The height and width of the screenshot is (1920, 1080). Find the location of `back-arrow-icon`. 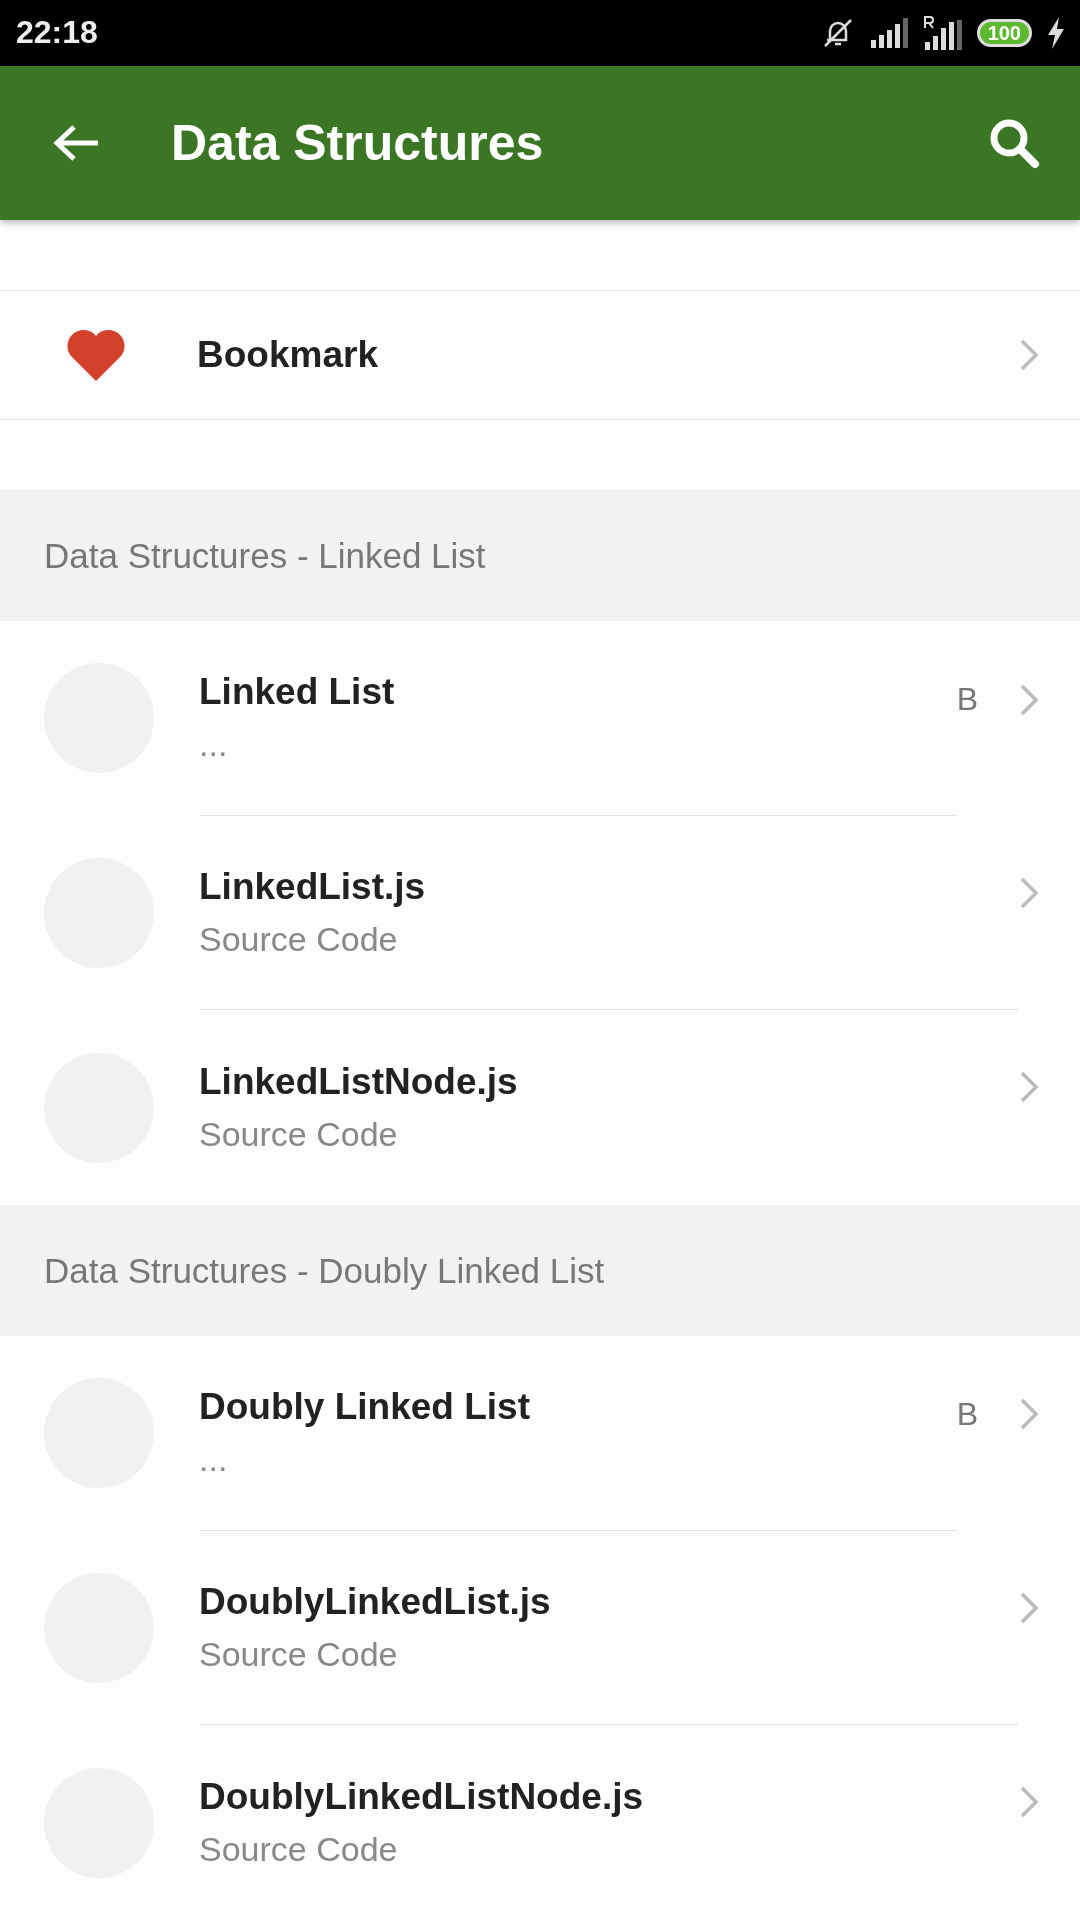

back-arrow-icon is located at coordinates (76, 142).